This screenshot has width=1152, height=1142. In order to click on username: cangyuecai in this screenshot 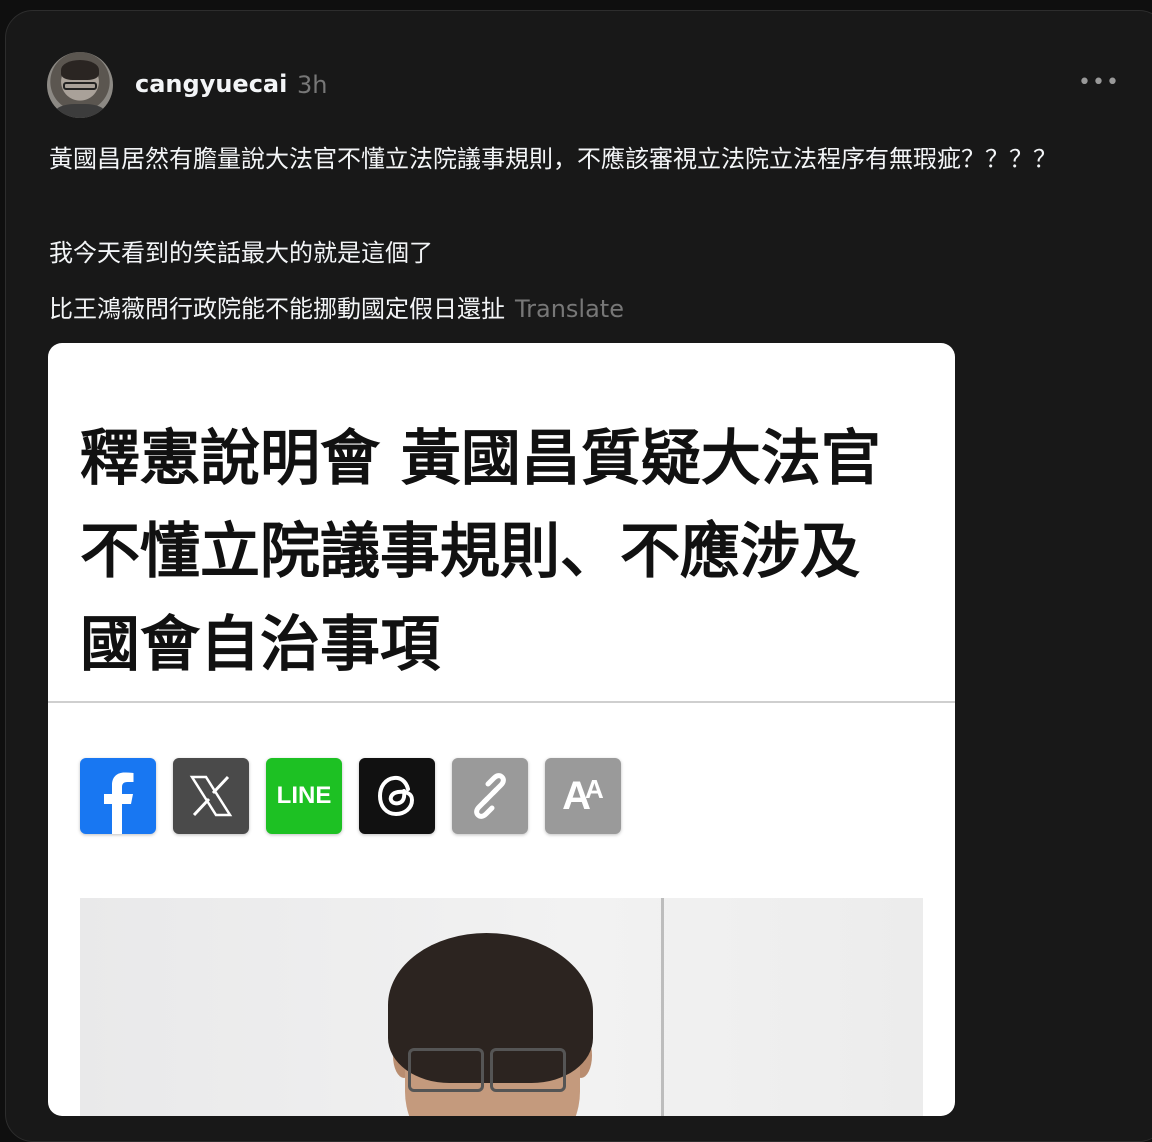, I will do `click(211, 84)`.